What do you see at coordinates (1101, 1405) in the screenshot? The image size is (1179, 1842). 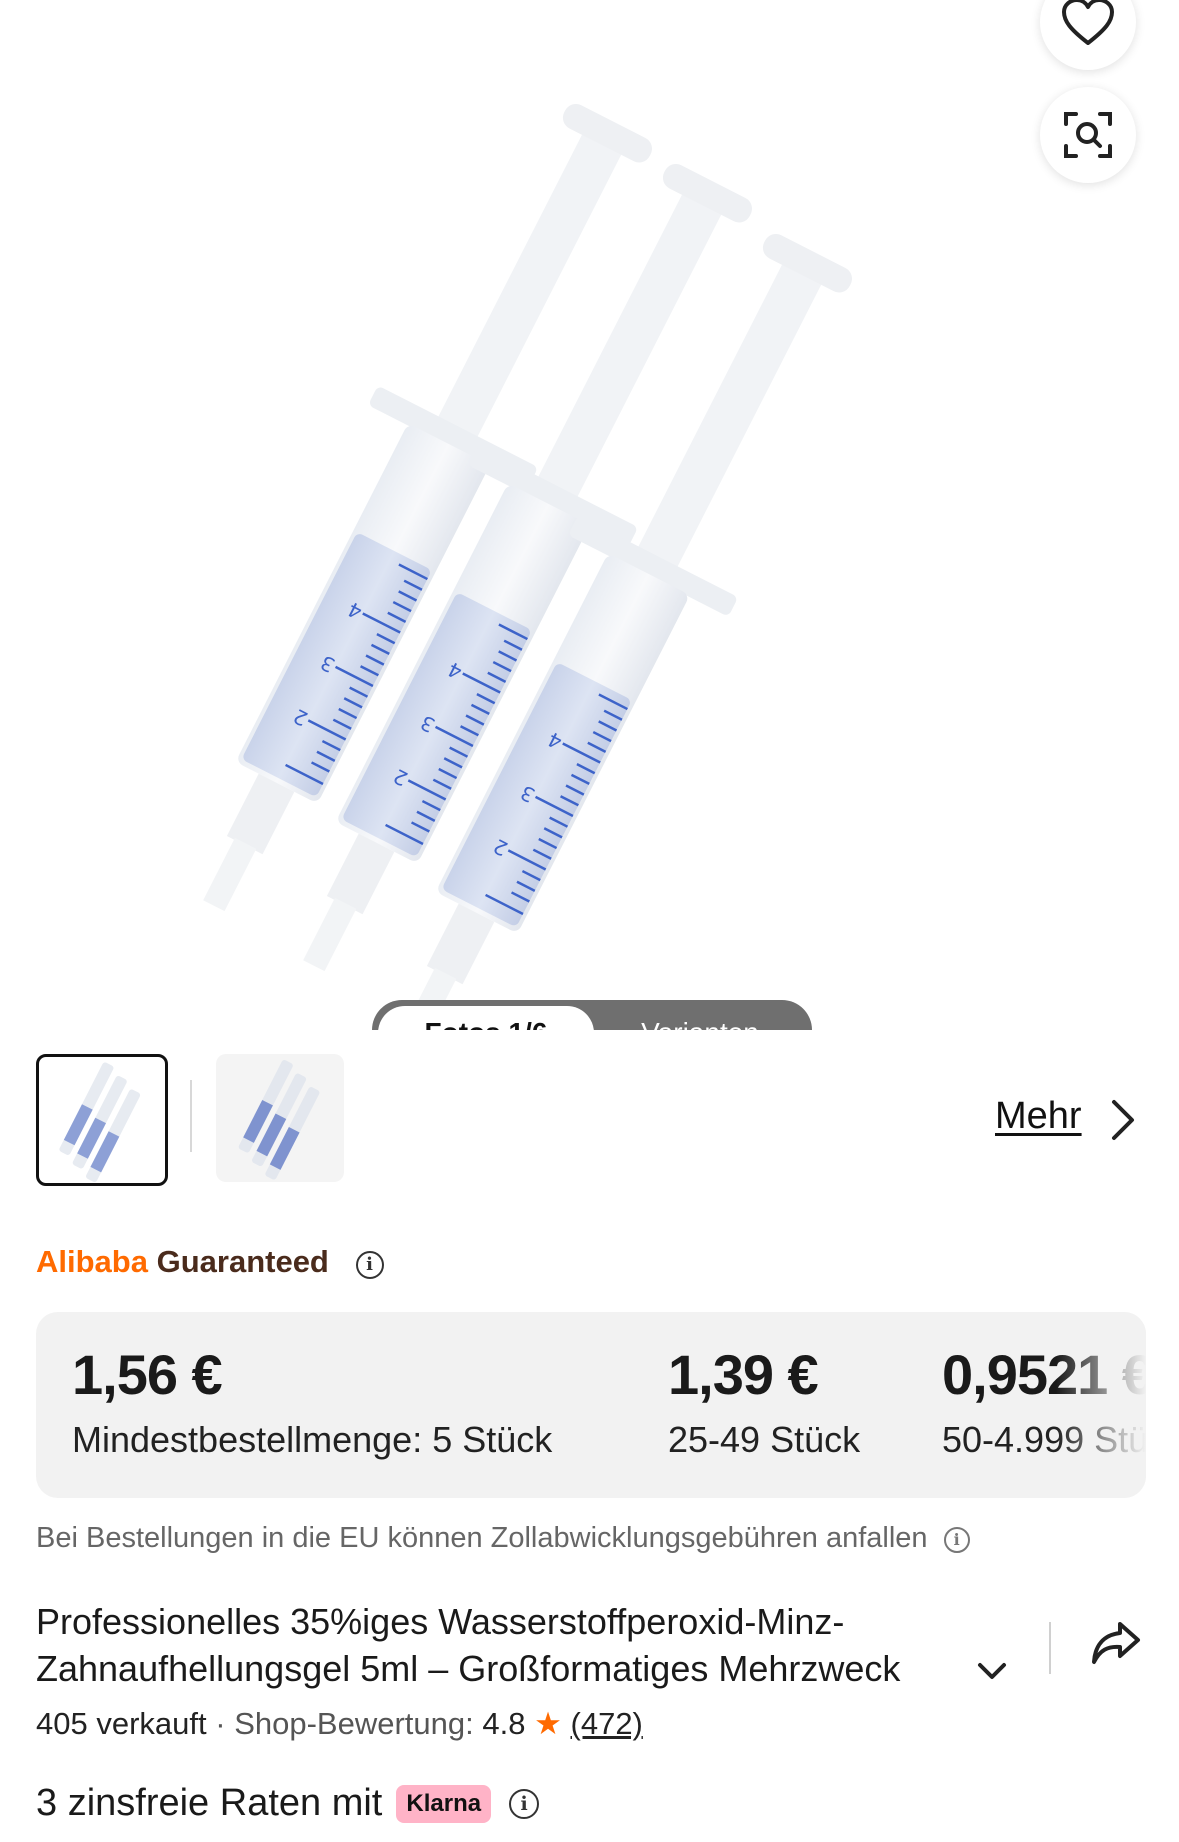 I see `price-tiers-fade` at bounding box center [1101, 1405].